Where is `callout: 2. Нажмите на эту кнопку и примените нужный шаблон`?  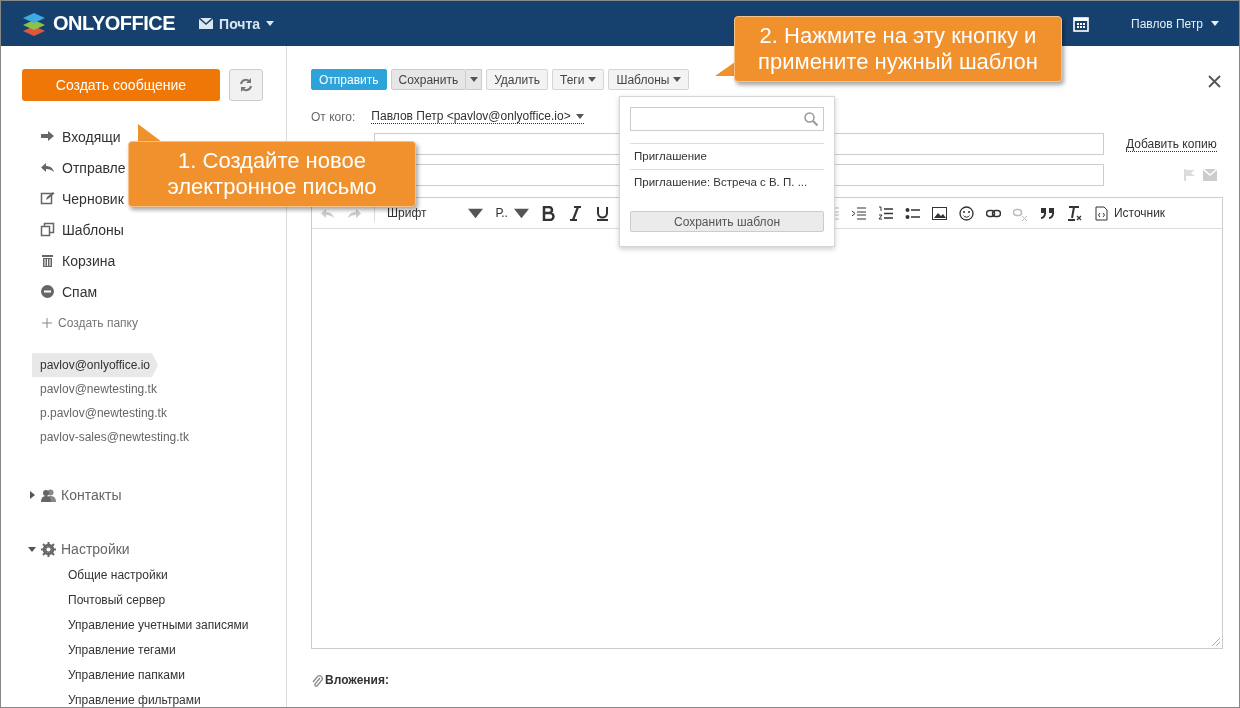 callout: 2. Нажмите на эту кнопку и примените нужный шаблон is located at coordinates (898, 49).